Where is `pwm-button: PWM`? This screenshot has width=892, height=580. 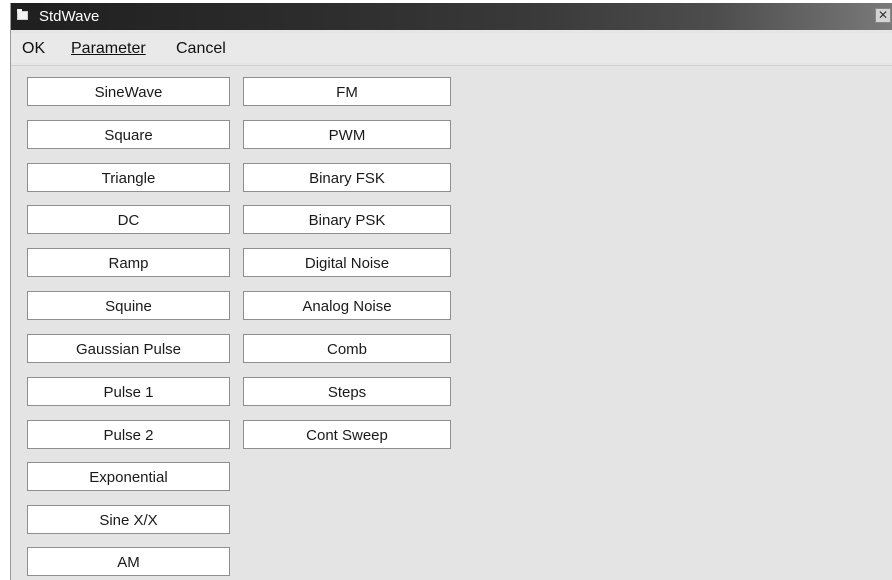 pwm-button: PWM is located at coordinates (347, 134).